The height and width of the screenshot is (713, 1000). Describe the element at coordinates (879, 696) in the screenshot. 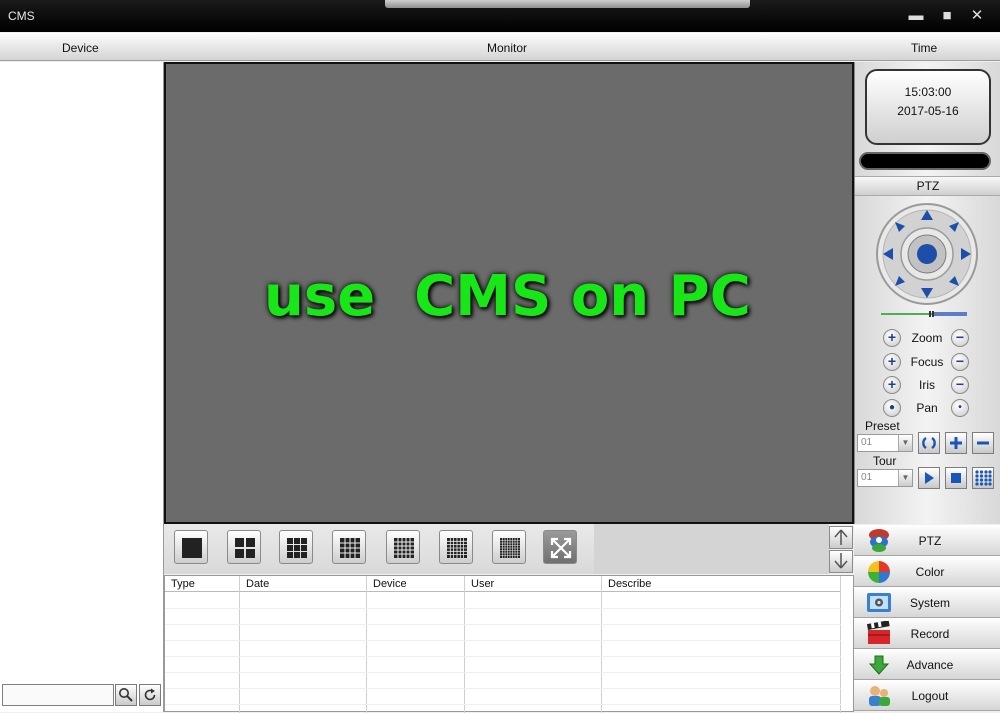

I see `logout-icon` at that location.